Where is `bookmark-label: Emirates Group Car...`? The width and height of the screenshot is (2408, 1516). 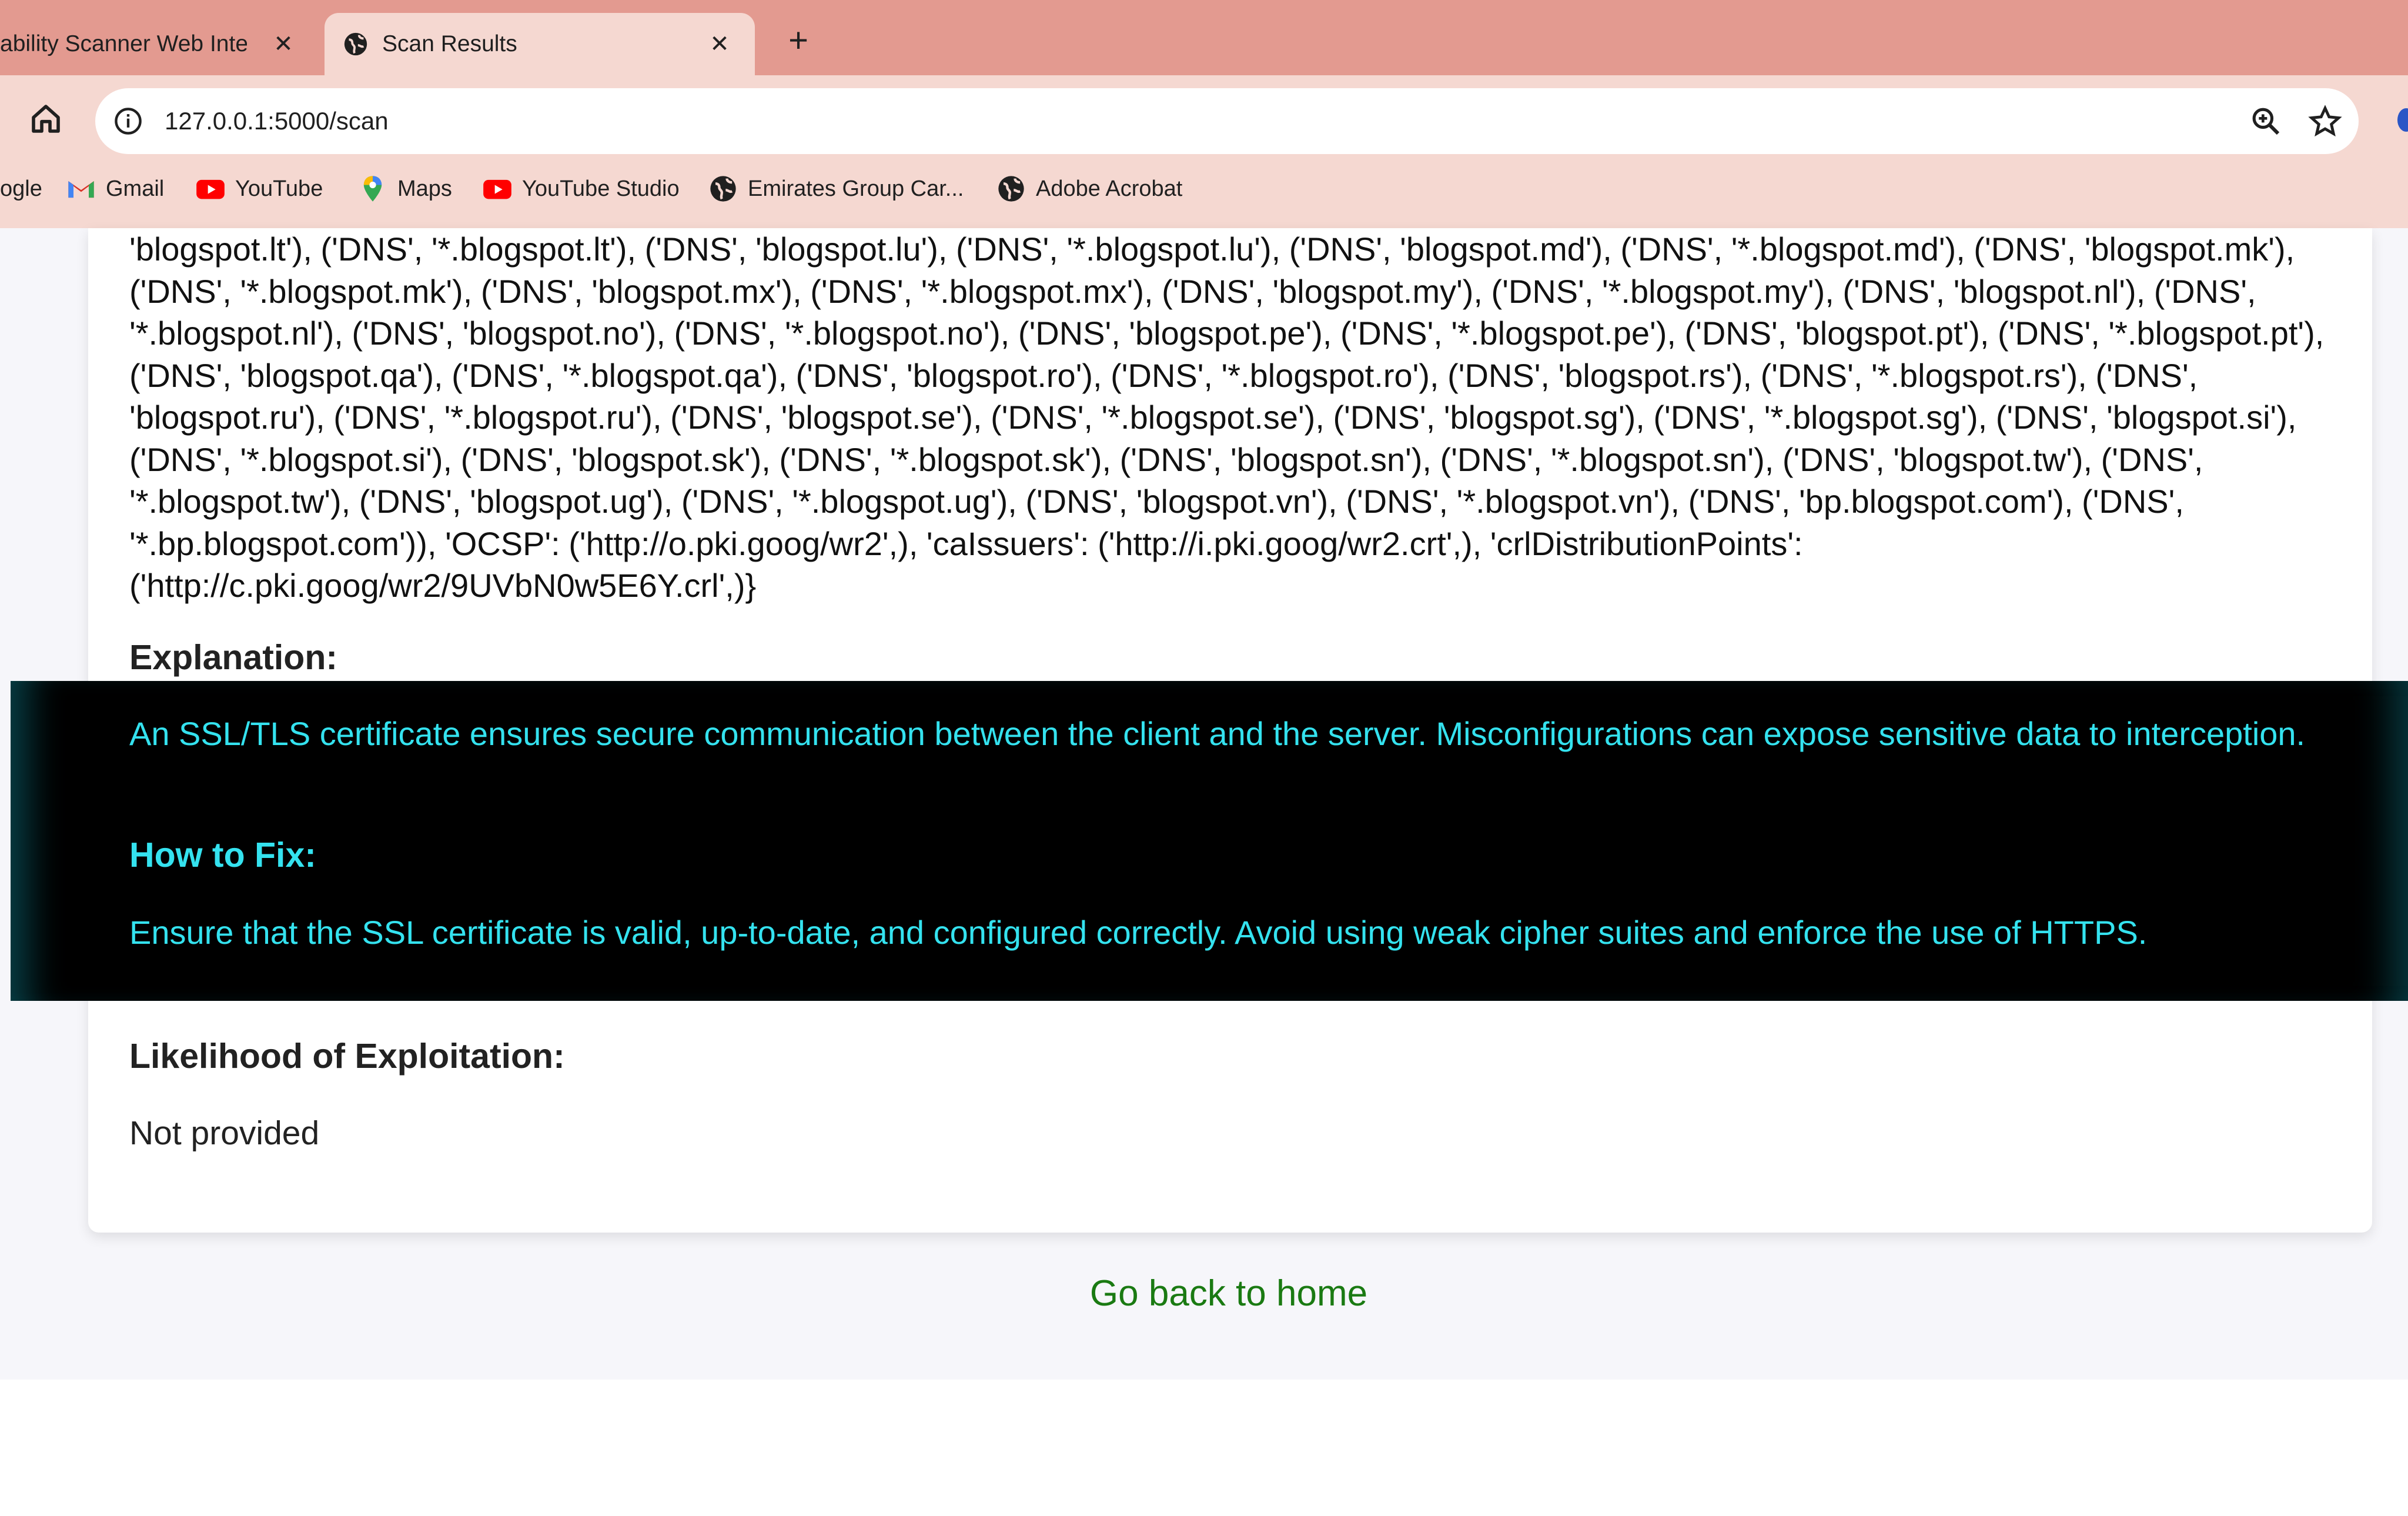
bookmark-label: Emirates Group Car... is located at coordinates (856, 188).